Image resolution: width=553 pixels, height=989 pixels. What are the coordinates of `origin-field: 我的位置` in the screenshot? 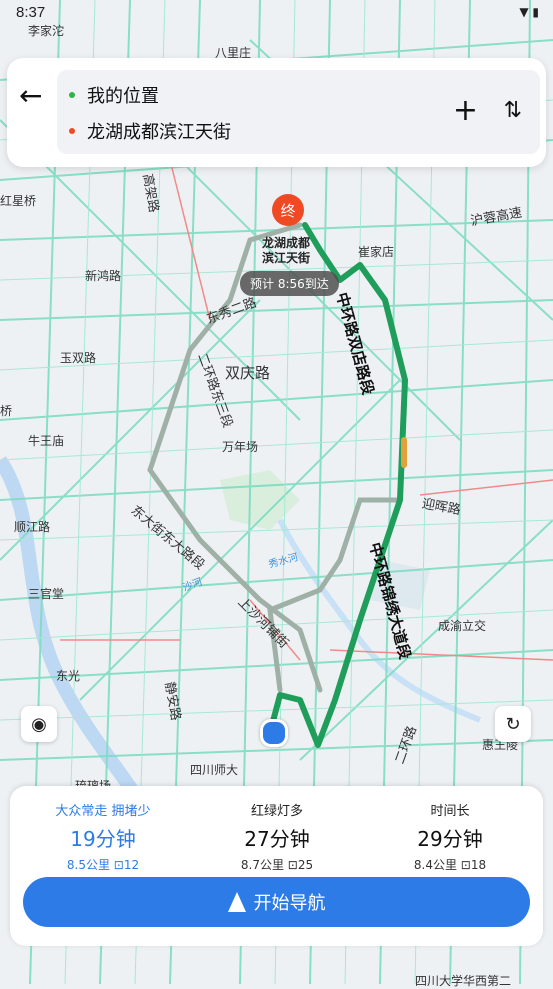 It's located at (114, 95).